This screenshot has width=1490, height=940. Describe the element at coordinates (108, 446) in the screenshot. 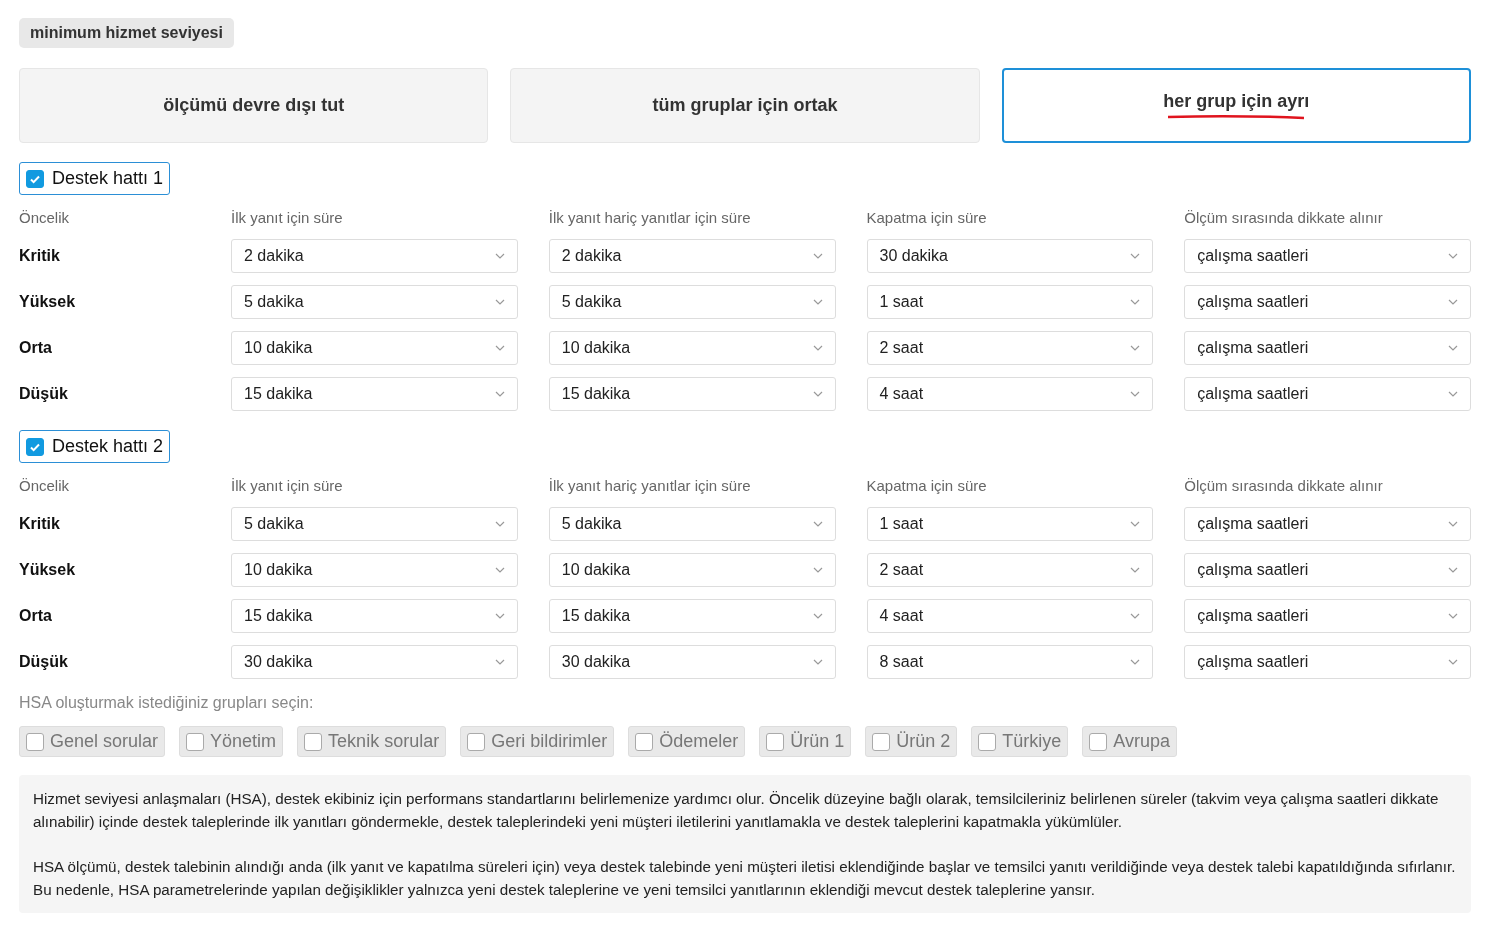

I see `group-name: Destek hattı 2` at that location.